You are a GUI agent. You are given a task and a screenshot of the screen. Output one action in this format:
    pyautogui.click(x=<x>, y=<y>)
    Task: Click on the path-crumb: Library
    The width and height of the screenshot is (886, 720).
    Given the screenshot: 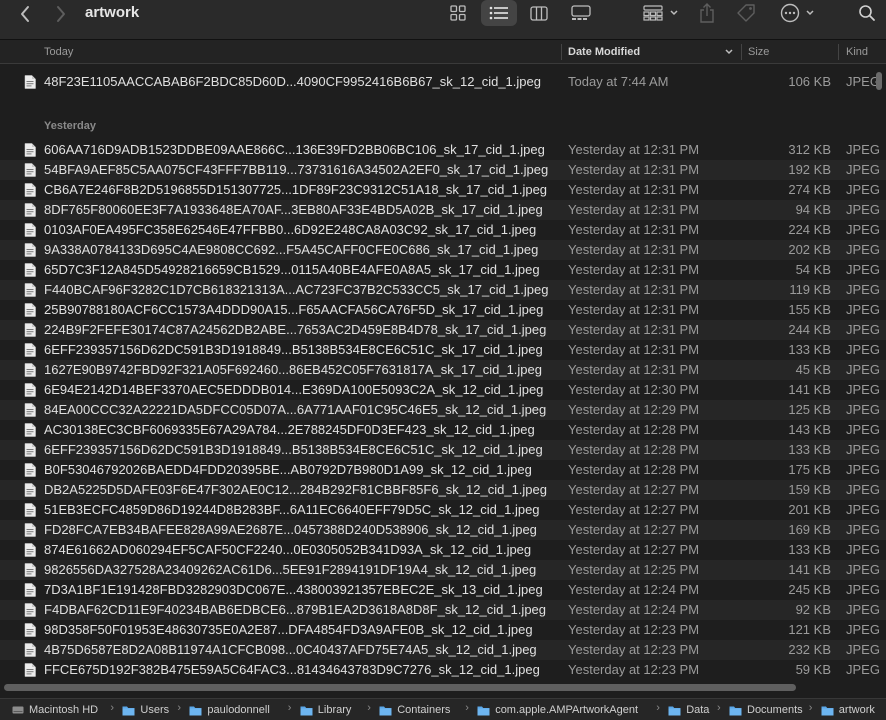 What is the action you would take?
    pyautogui.click(x=325, y=710)
    